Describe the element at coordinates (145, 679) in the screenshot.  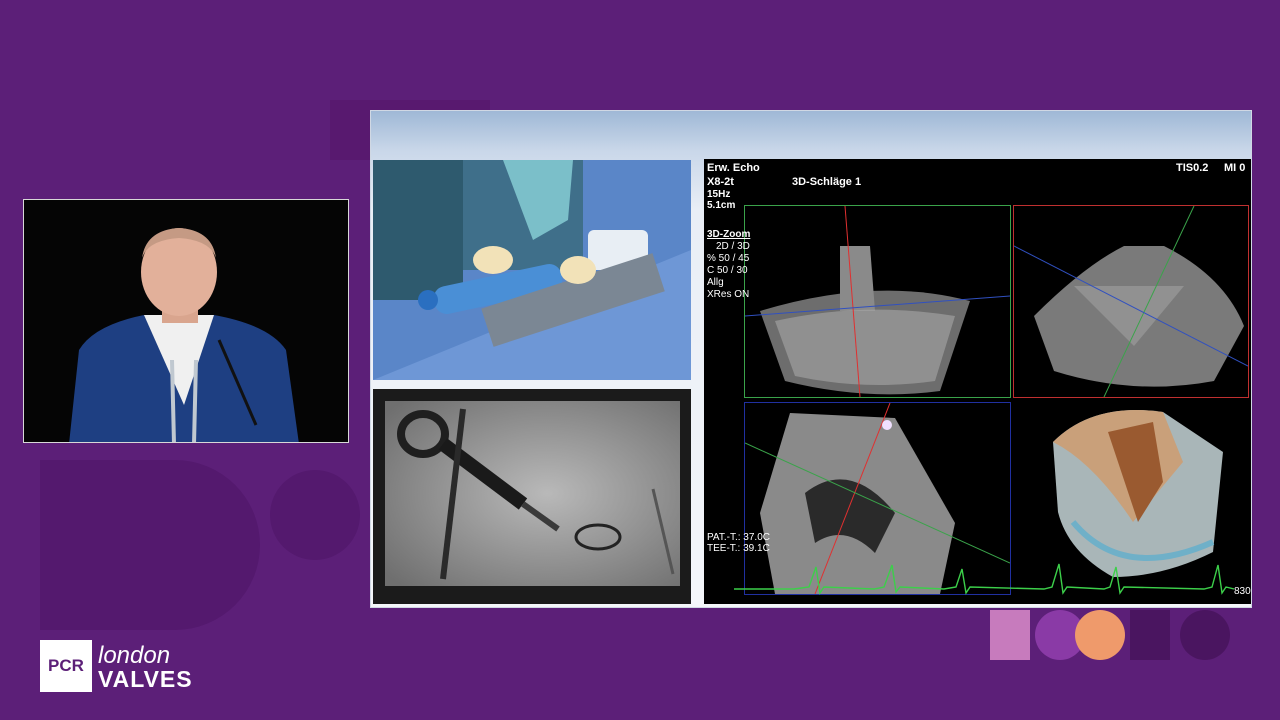
I see `logo-valves-text: VALVES` at that location.